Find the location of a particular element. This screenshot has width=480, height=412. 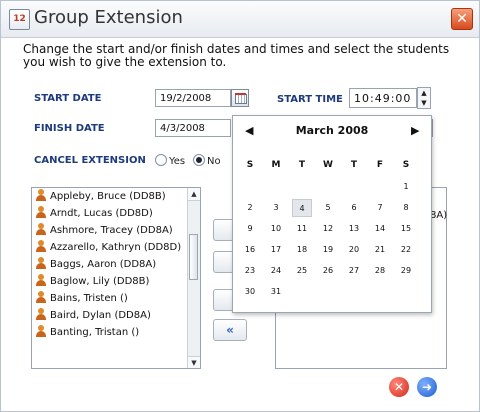

student-list-item: Banting, Tristan () is located at coordinates (116, 332).